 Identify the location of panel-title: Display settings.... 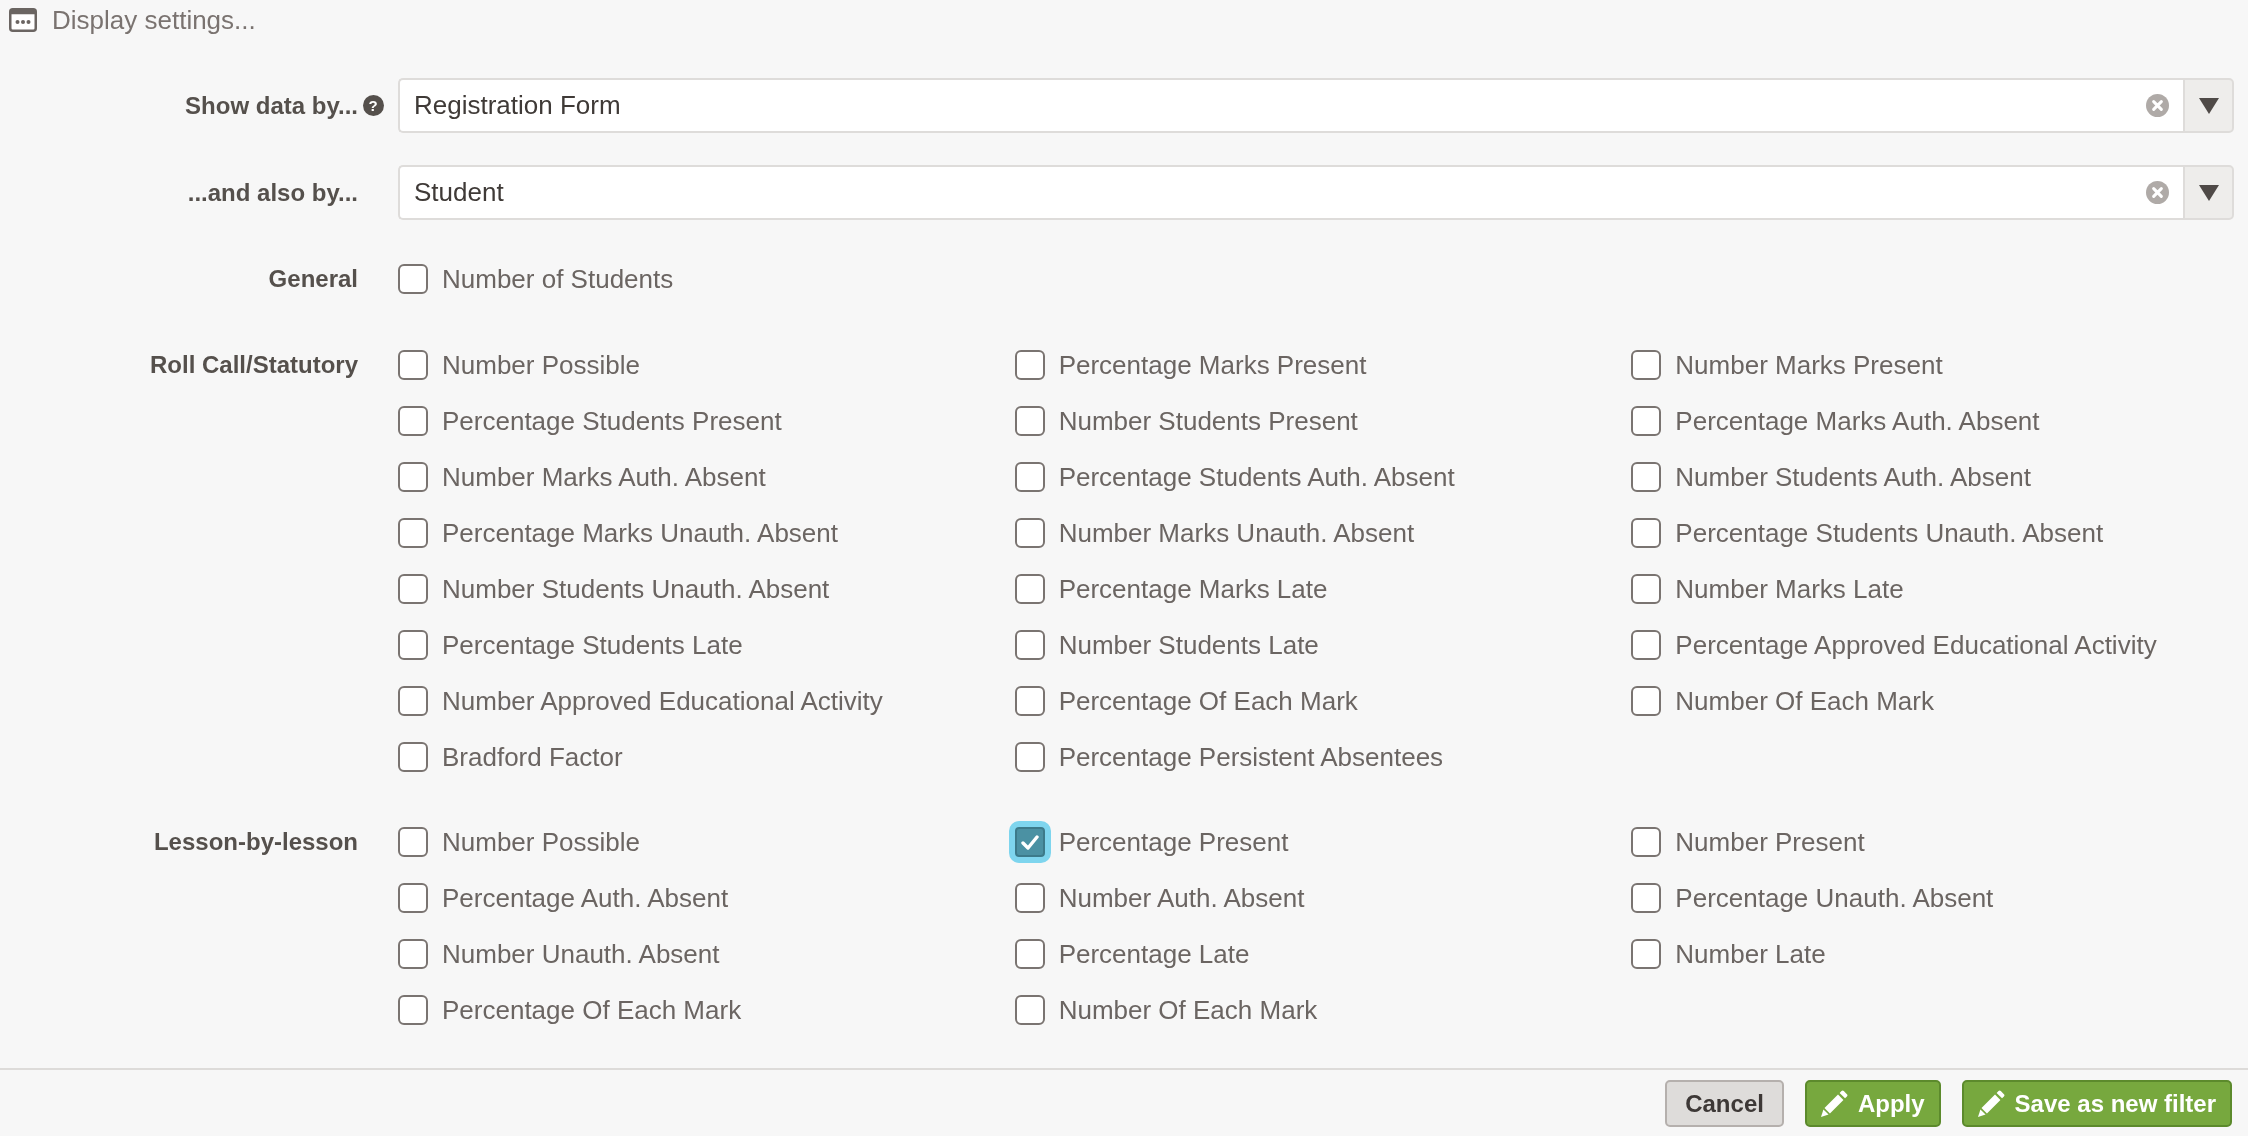
(154, 20).